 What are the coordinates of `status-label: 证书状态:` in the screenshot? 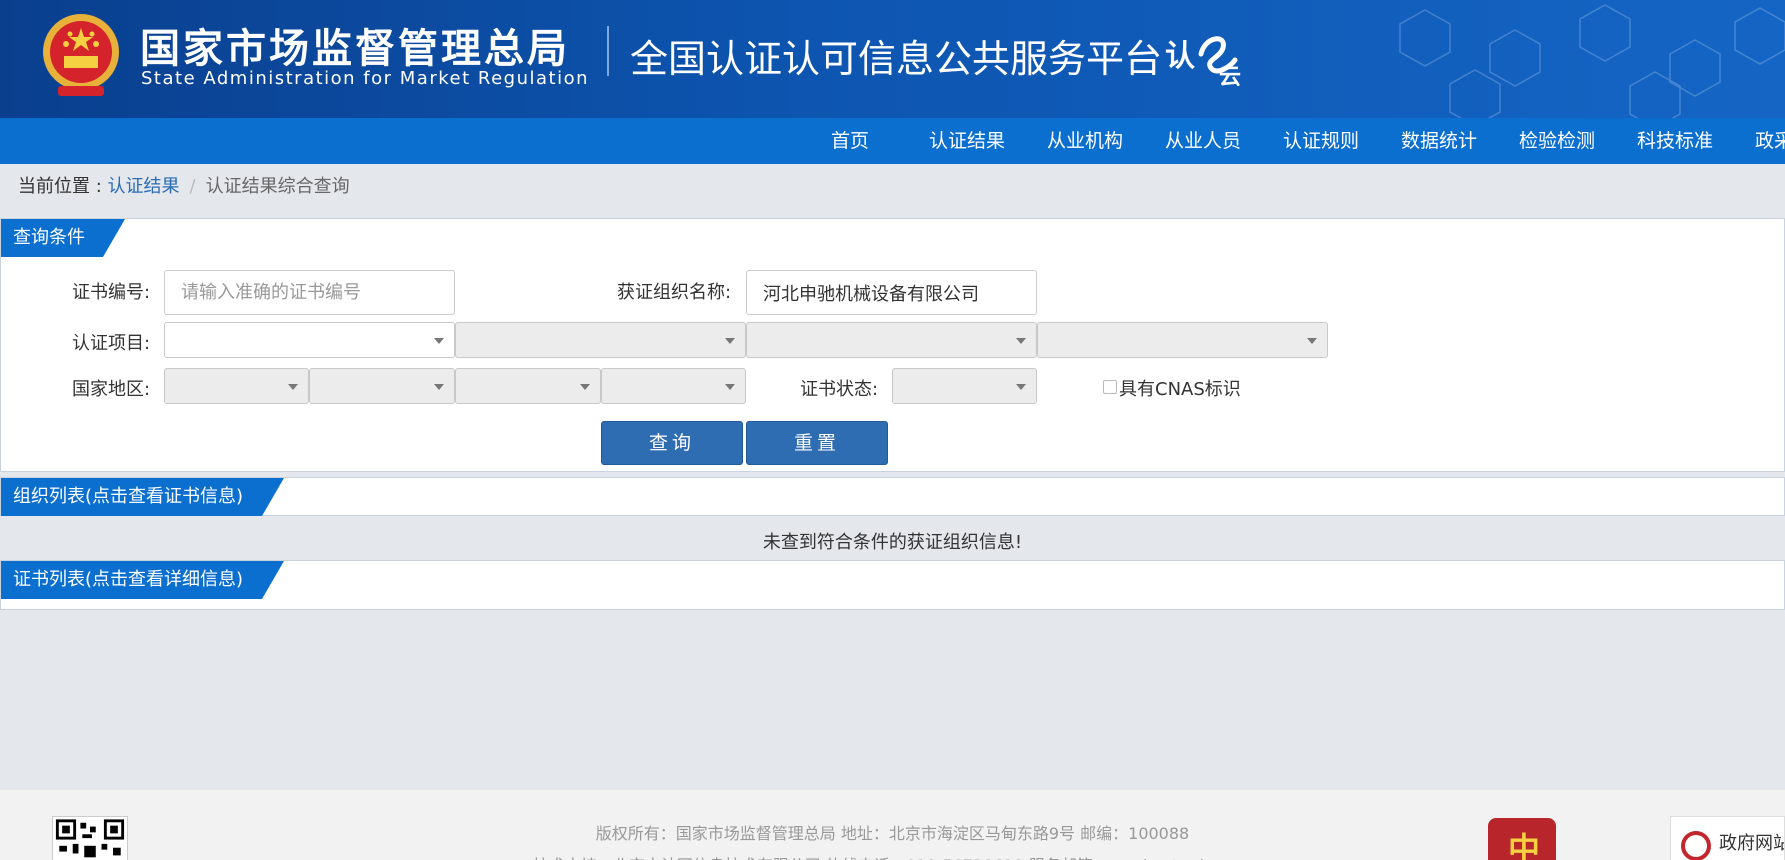 It's located at (839, 389).